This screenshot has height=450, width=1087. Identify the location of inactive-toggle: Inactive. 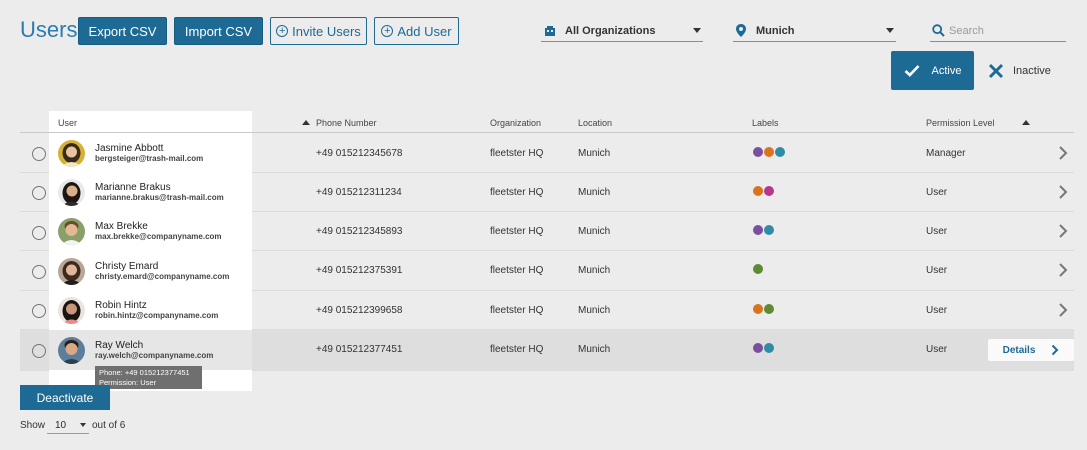
(1026, 70).